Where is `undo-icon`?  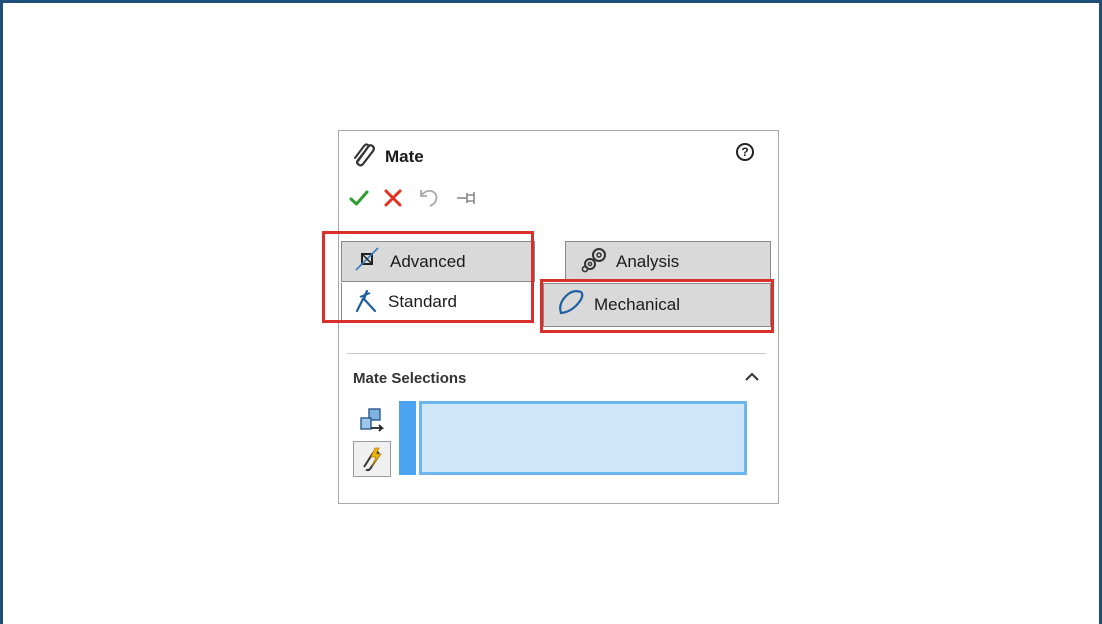
undo-icon is located at coordinates (429, 198).